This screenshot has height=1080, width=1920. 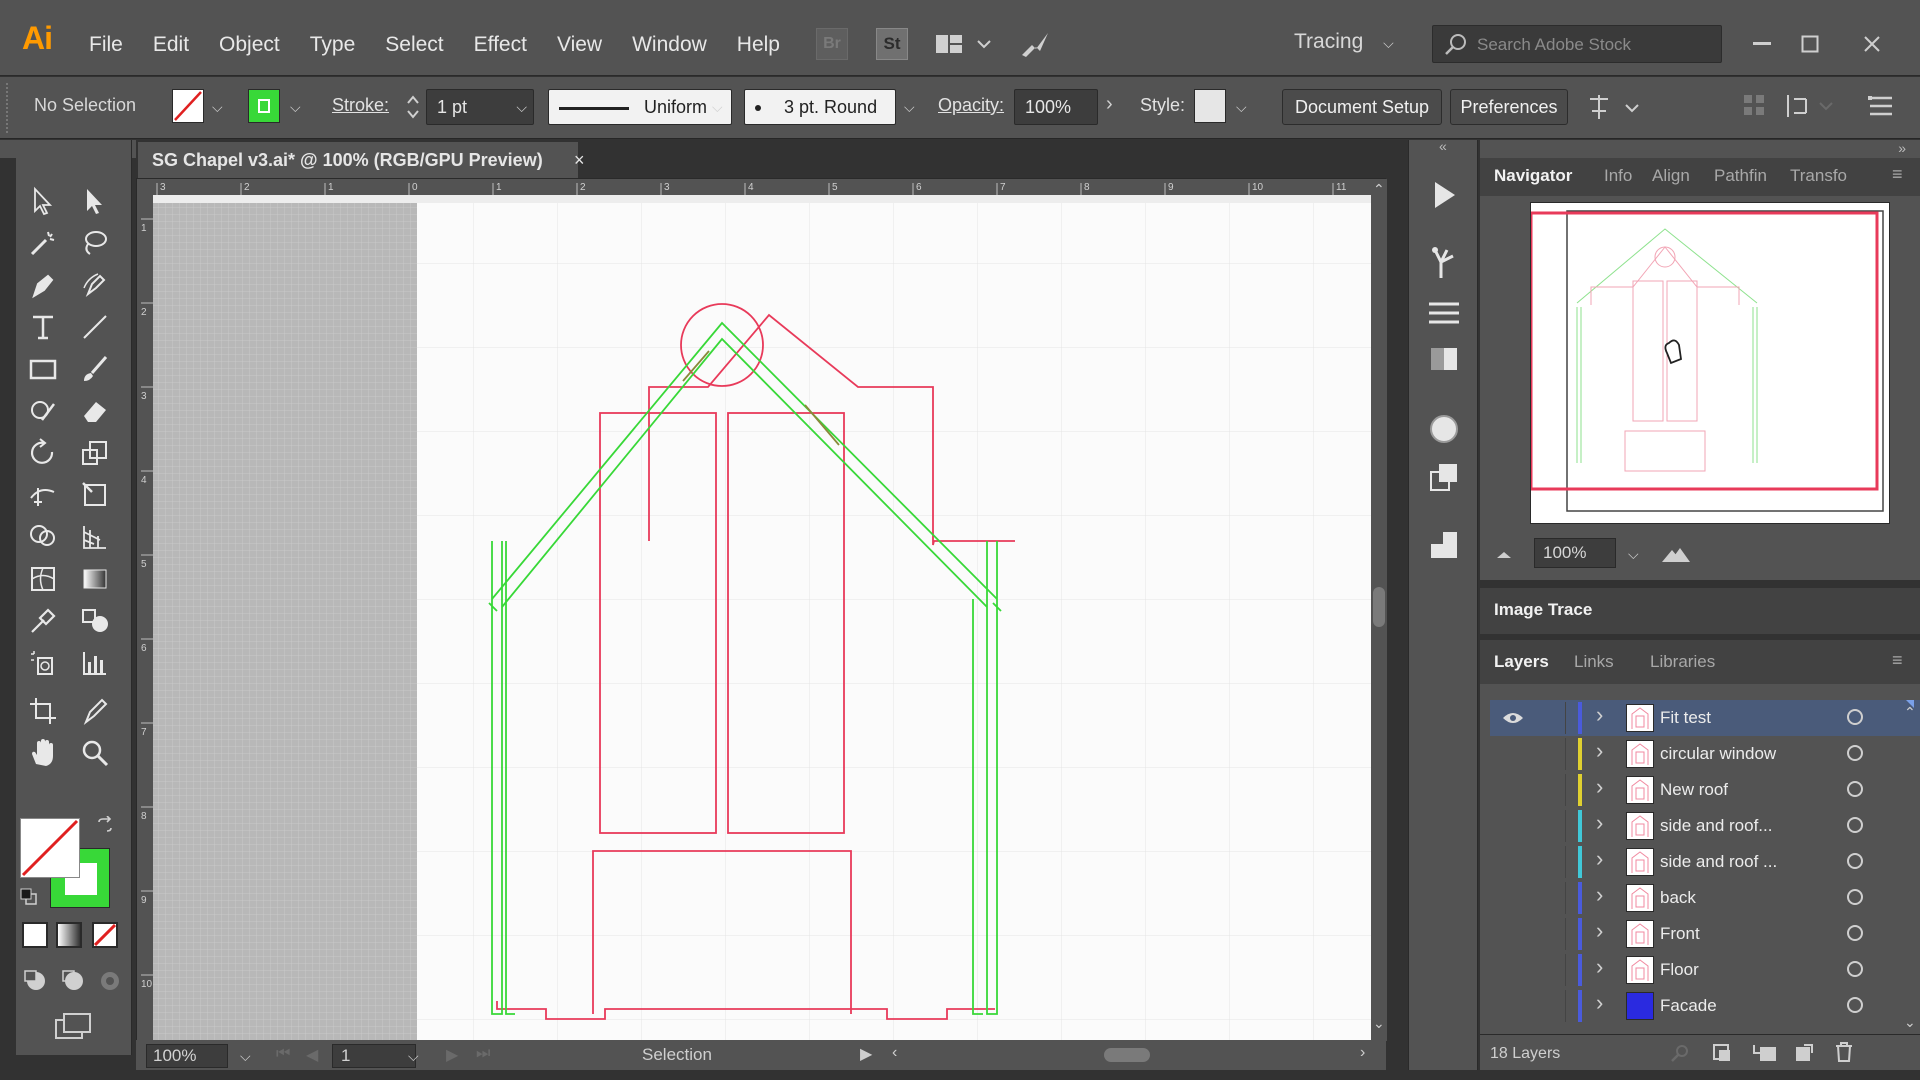 What do you see at coordinates (360, 105) in the screenshot?
I see `stroke-label: Stroke:` at bounding box center [360, 105].